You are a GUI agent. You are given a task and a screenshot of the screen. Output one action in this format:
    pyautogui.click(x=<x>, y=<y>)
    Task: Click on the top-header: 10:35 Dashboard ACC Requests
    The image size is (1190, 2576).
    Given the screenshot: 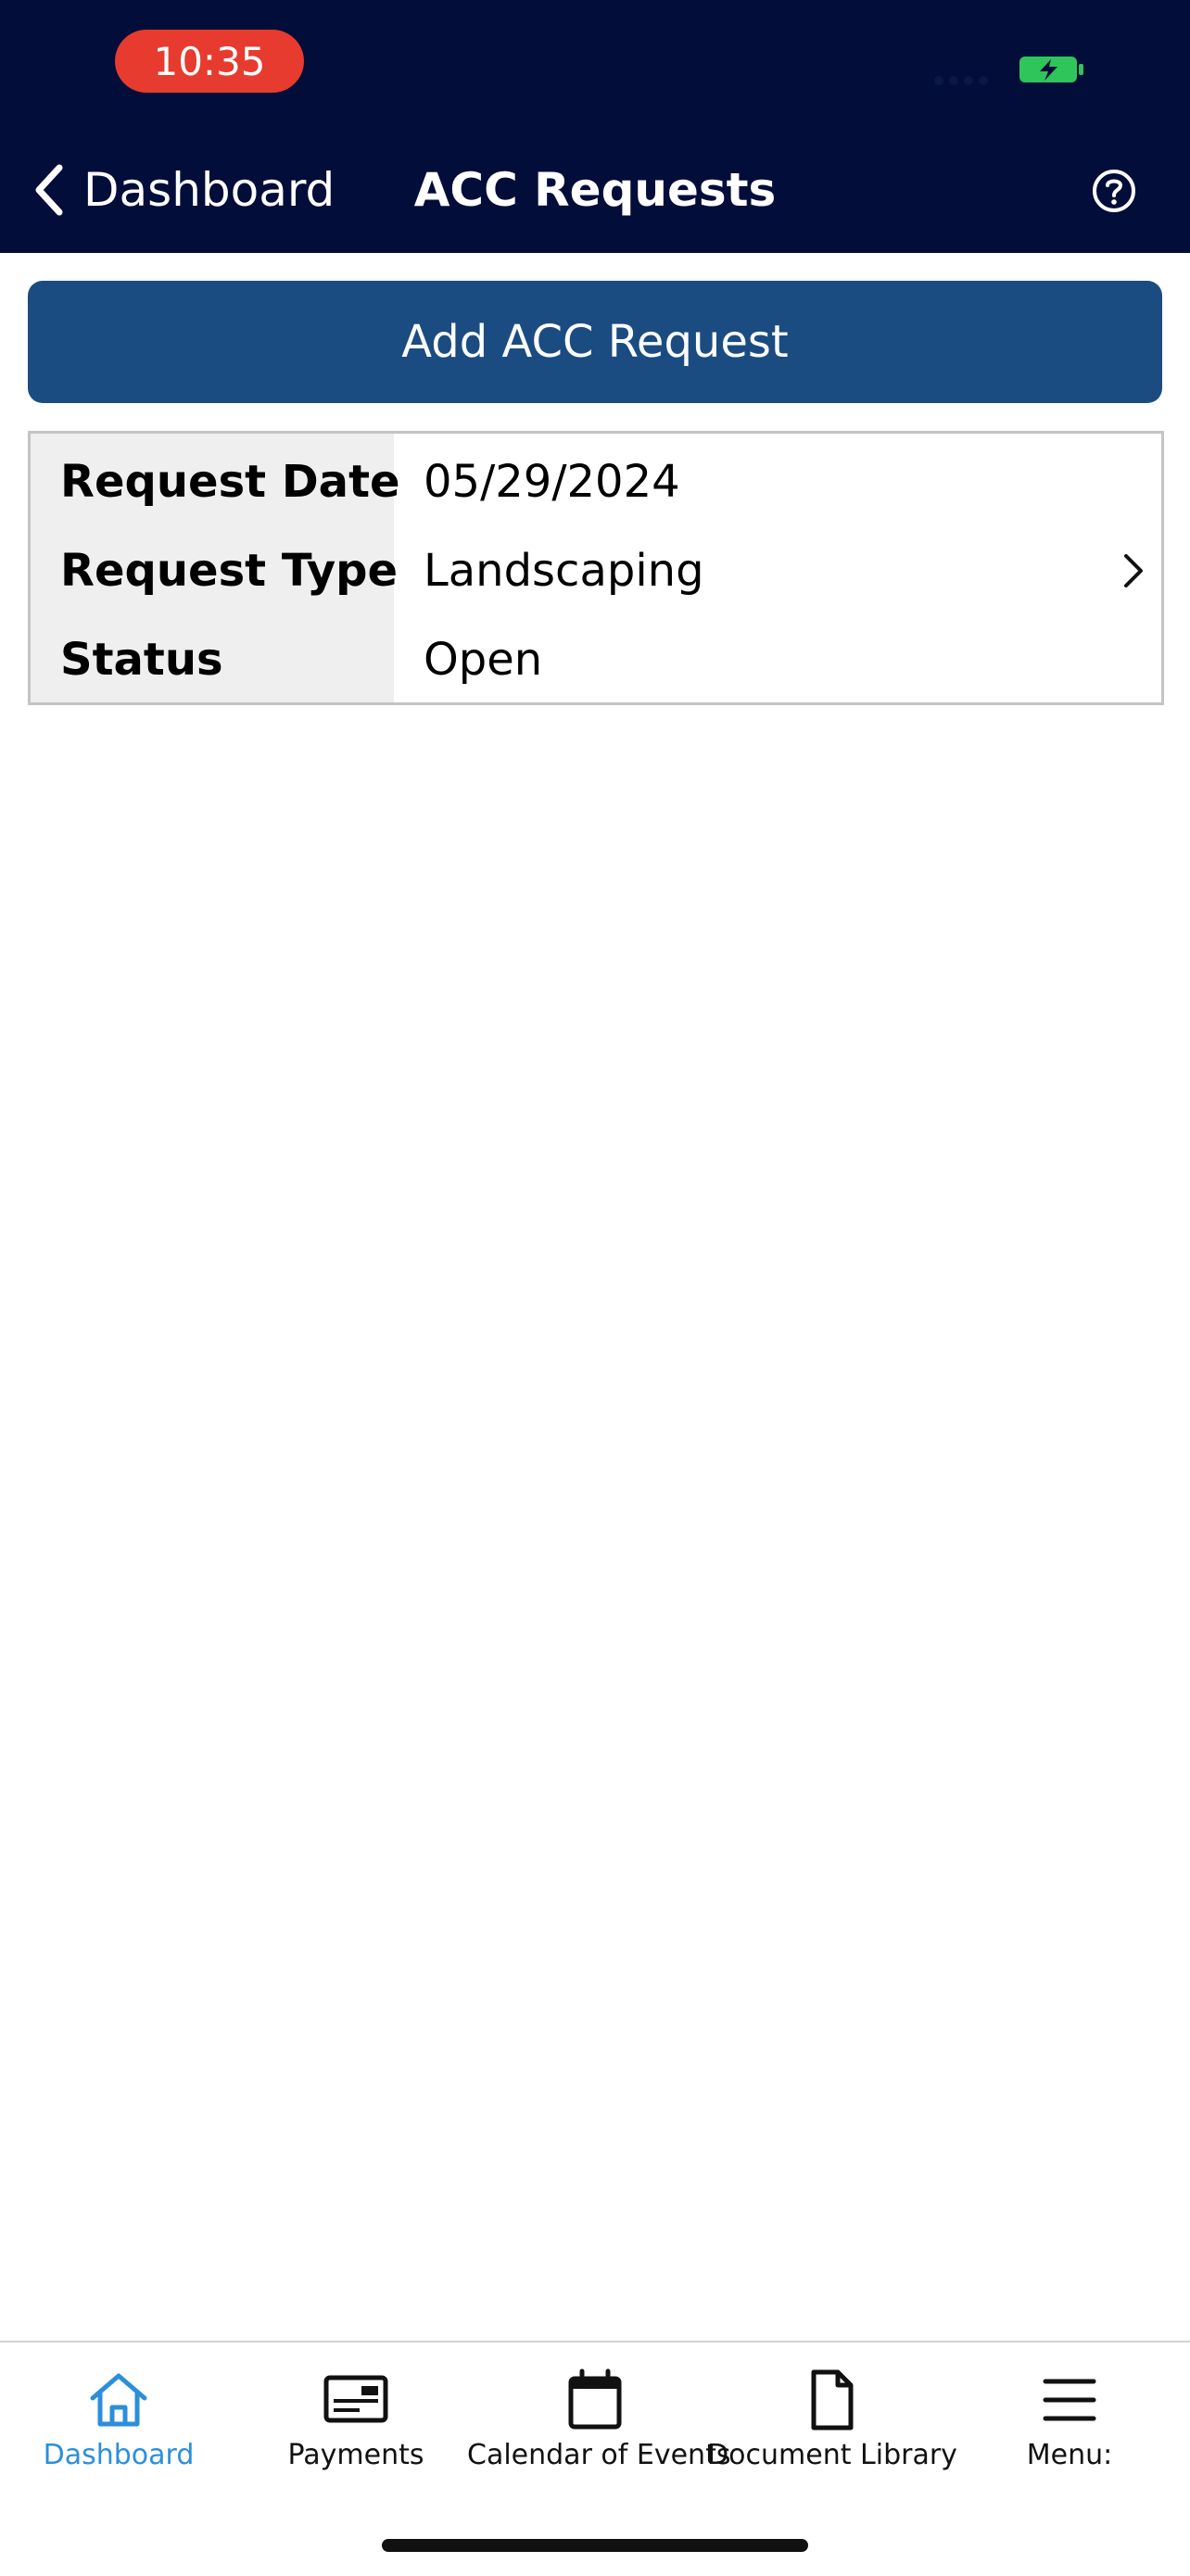 What is the action you would take?
    pyautogui.click(x=595, y=126)
    